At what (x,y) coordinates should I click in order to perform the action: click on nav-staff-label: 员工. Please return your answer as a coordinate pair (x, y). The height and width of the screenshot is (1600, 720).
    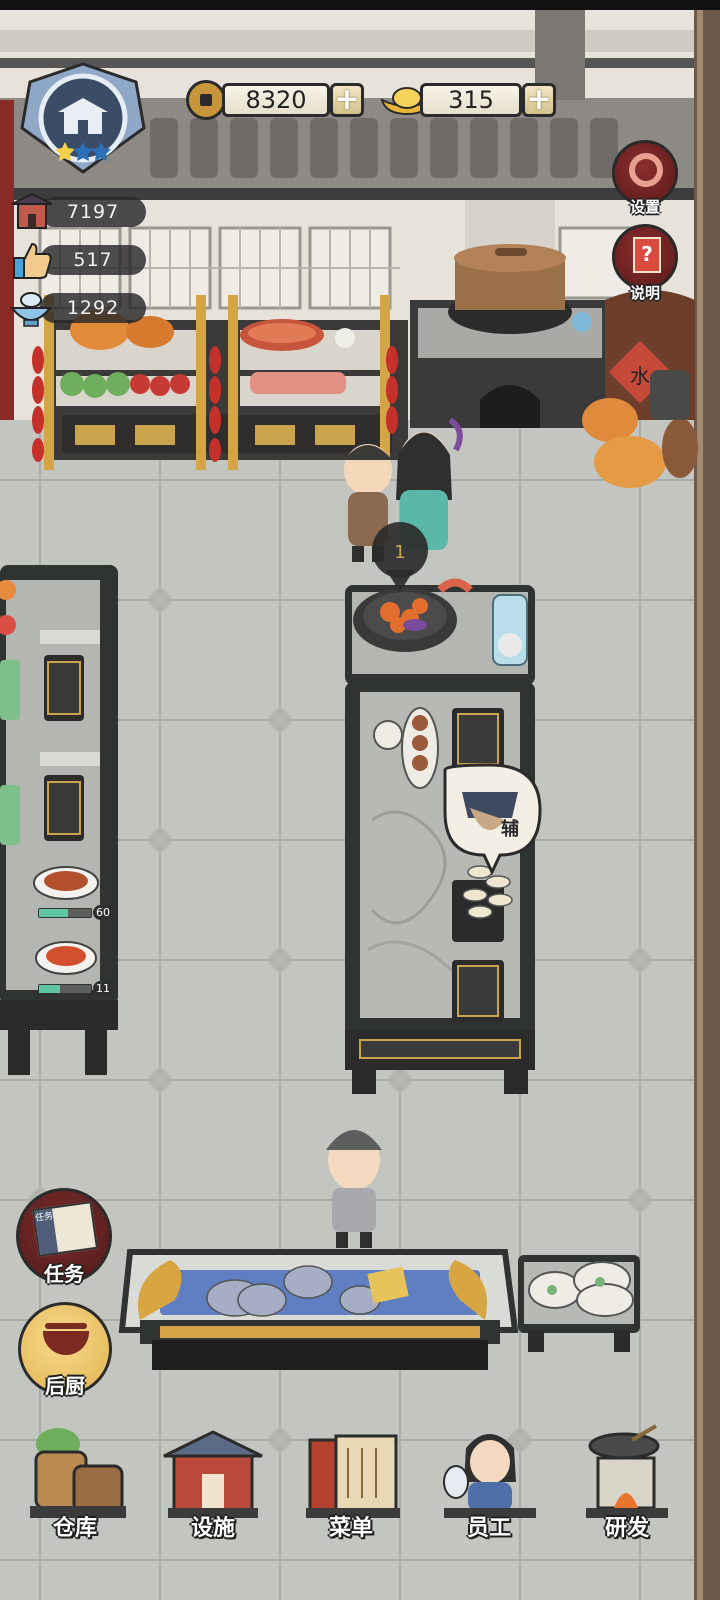
    Looking at the image, I should click on (488, 1528).